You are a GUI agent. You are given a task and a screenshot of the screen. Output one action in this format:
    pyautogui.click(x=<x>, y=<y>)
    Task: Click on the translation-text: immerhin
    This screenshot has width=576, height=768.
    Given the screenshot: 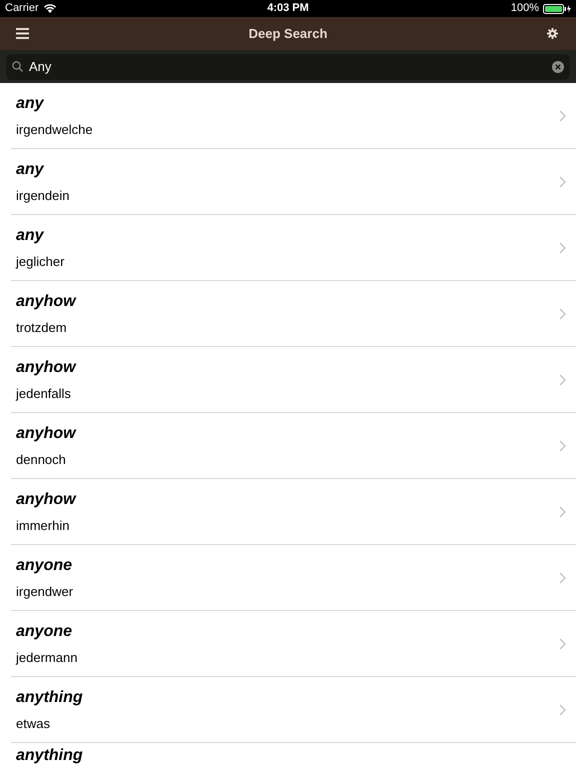 What is the action you would take?
    pyautogui.click(x=43, y=526)
    